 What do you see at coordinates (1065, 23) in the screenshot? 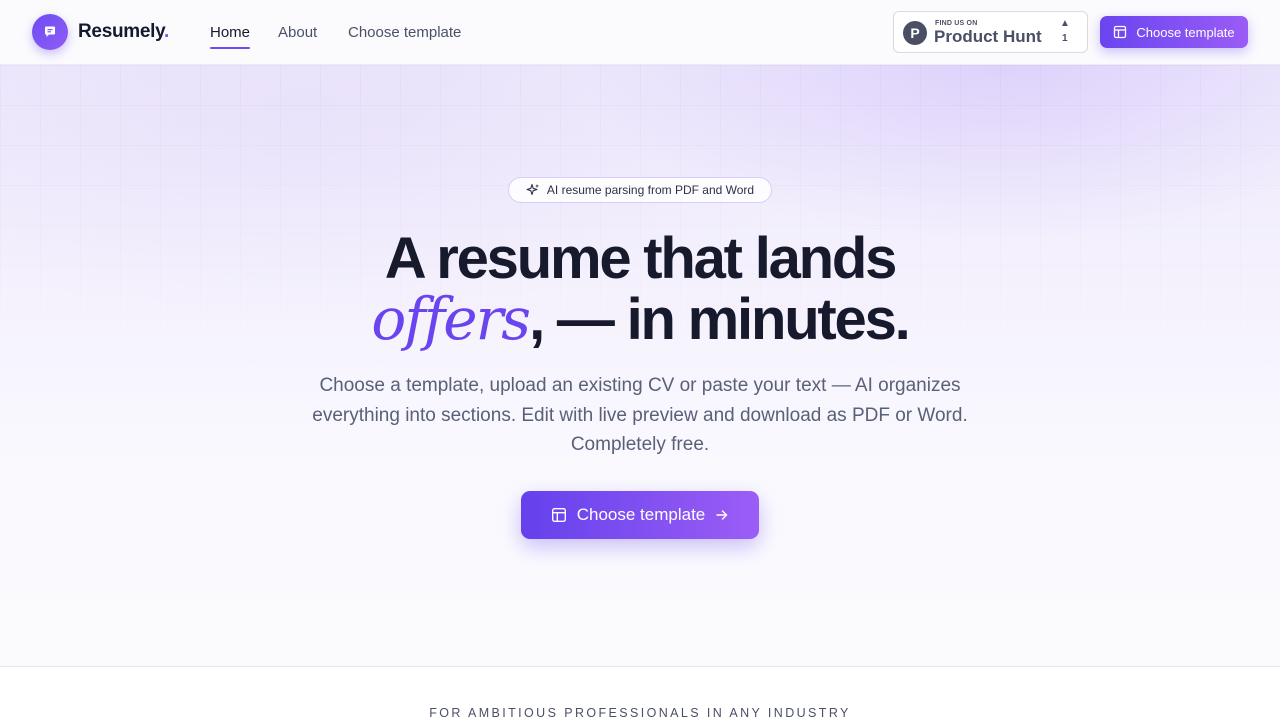
I see `upvote-triangle-icon: ▲` at bounding box center [1065, 23].